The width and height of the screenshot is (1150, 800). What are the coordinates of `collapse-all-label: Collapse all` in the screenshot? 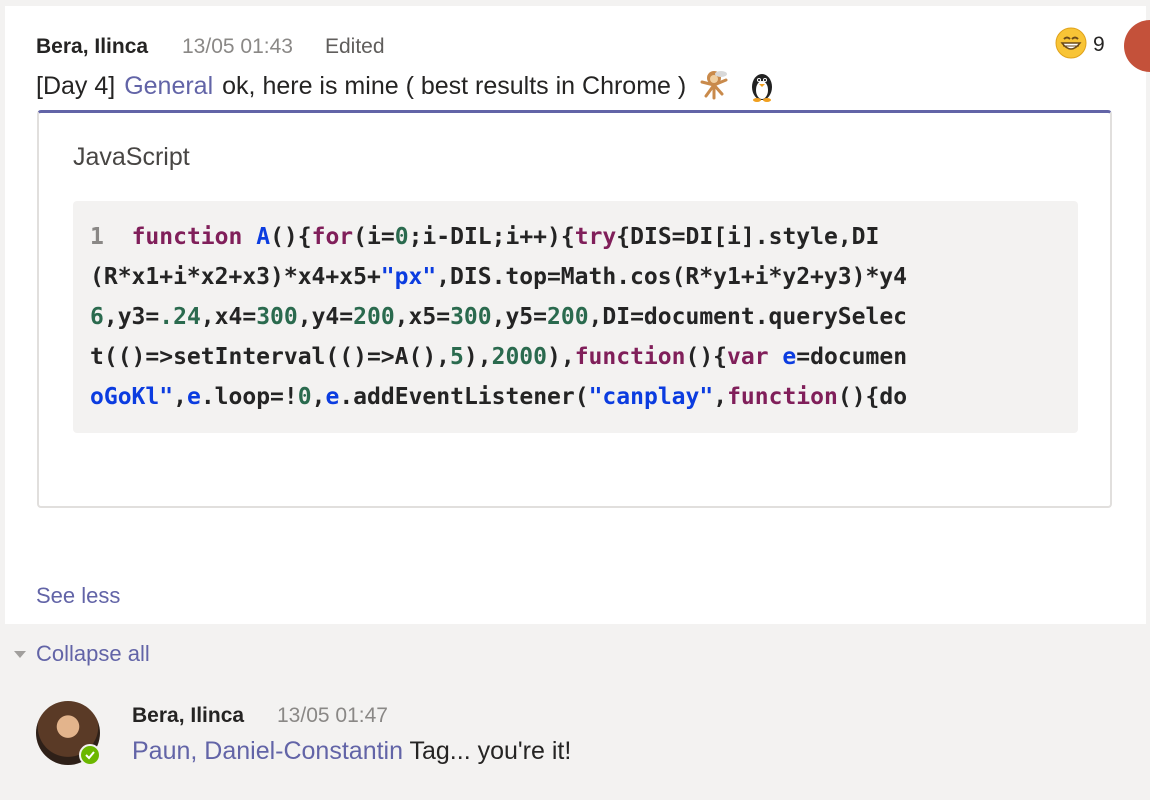 It's located at (93, 653).